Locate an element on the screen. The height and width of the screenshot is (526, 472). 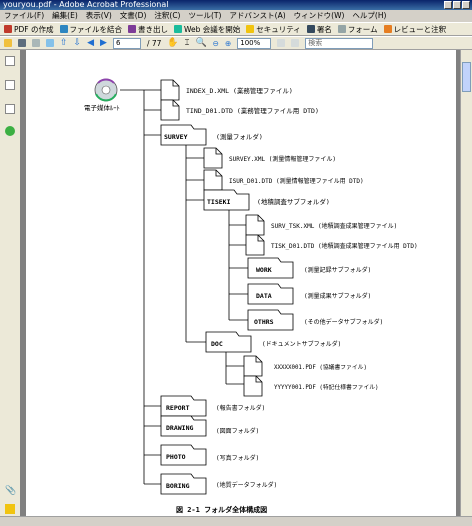
data-folder-desc: (測量成果サブフォルダ) is located at coordinates (337, 296).